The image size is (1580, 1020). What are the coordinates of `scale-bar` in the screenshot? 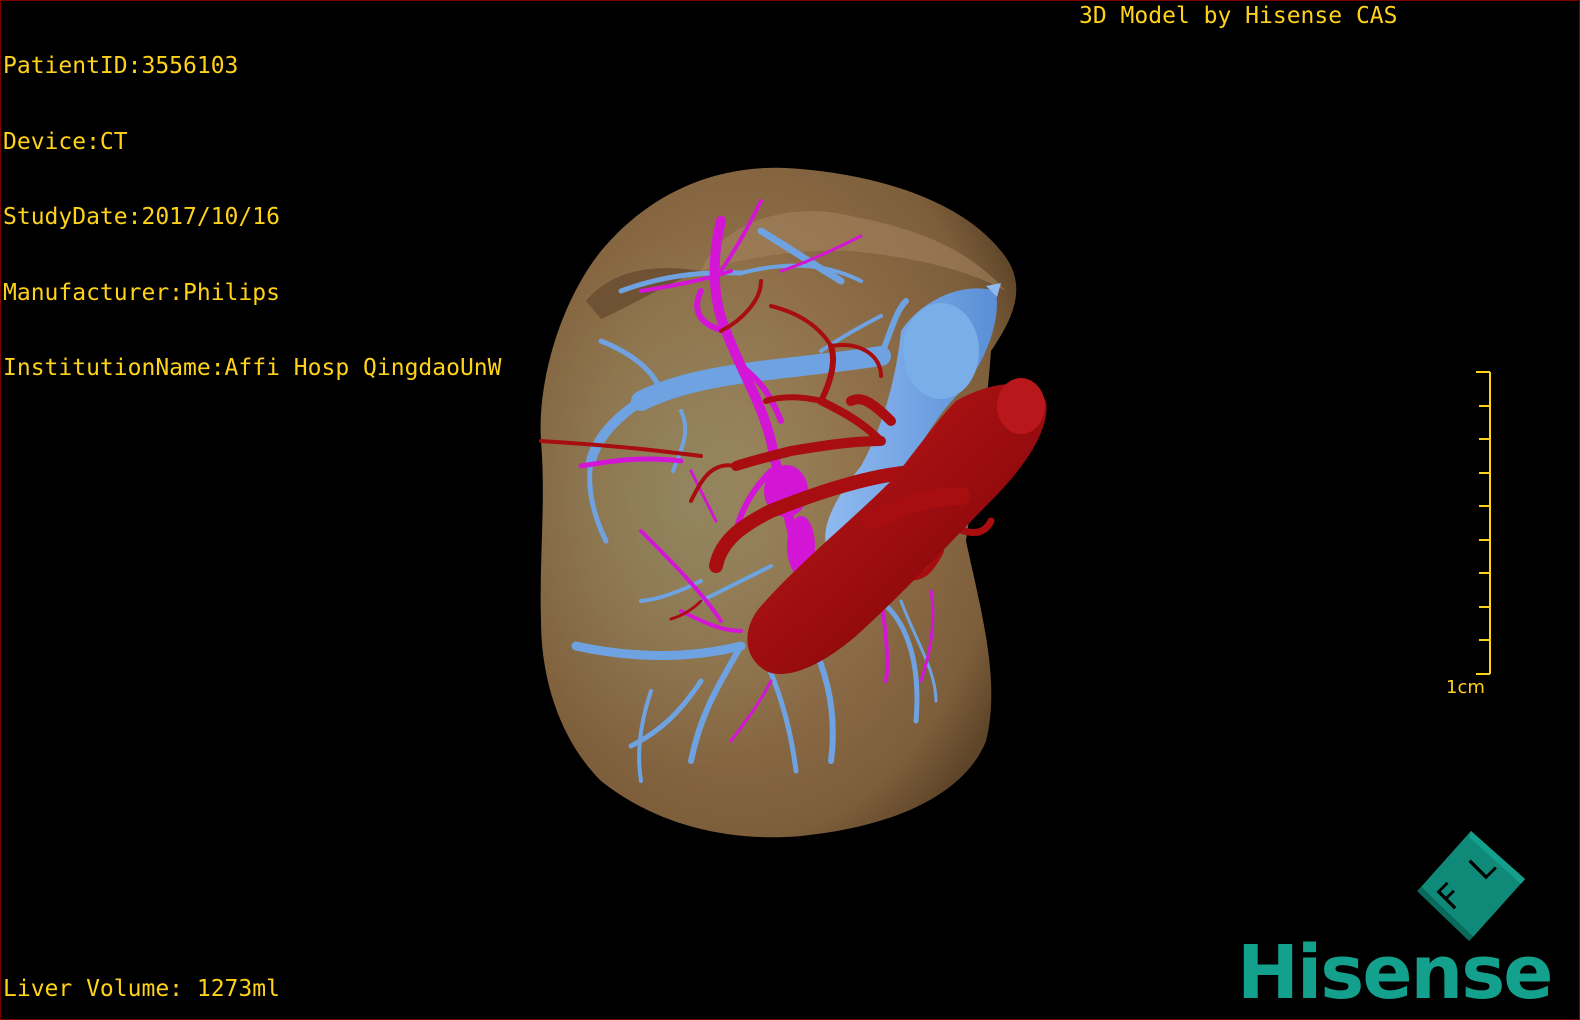 It's located at (1483, 523).